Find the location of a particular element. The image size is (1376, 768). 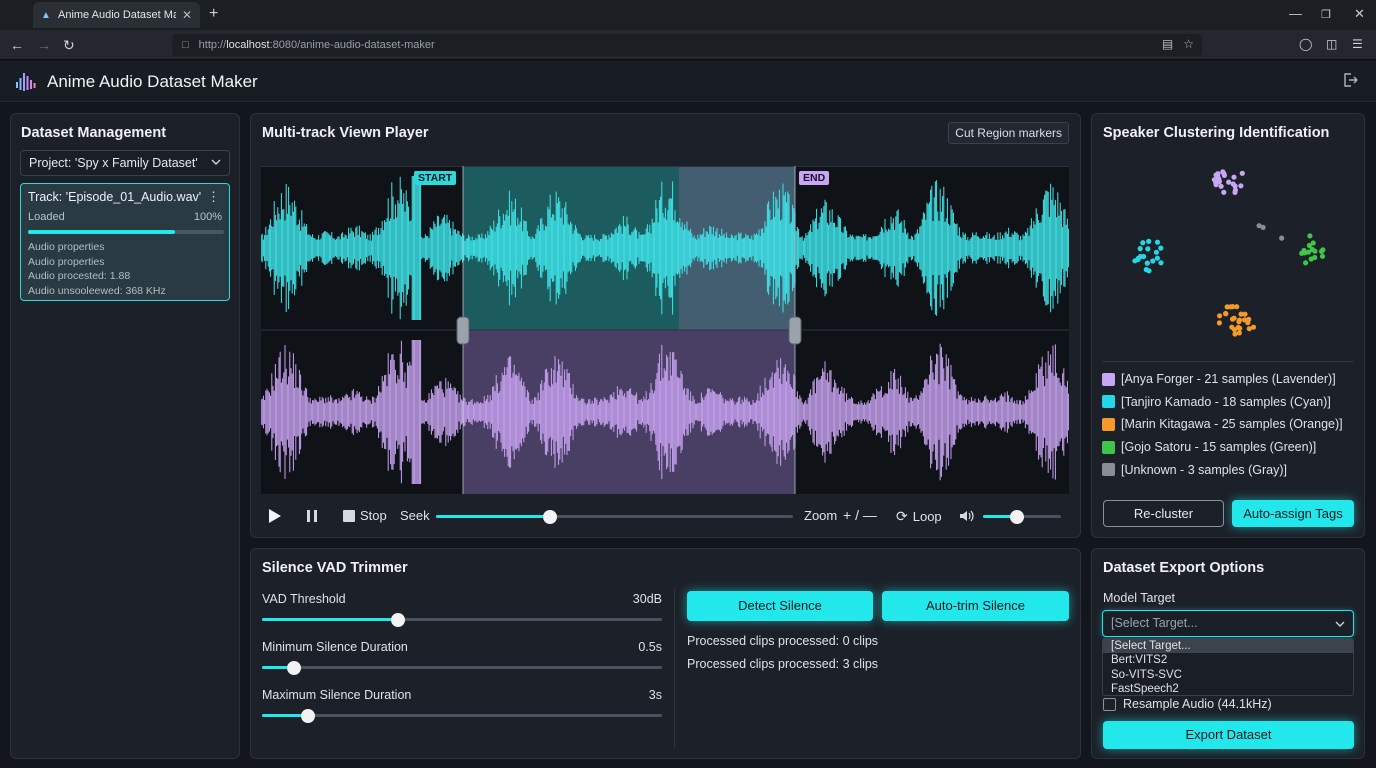

window-close-icon: ✕ is located at coordinates (1359, 14).